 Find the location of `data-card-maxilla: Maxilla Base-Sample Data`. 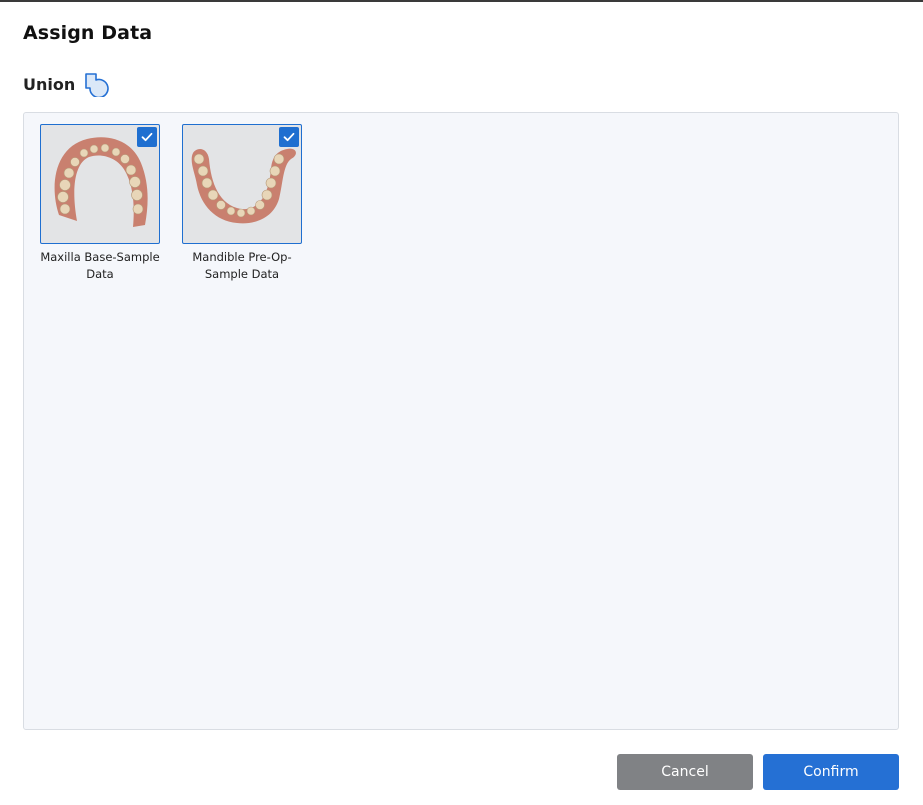

data-card-maxilla: Maxilla Base-Sample Data is located at coordinates (100, 203).